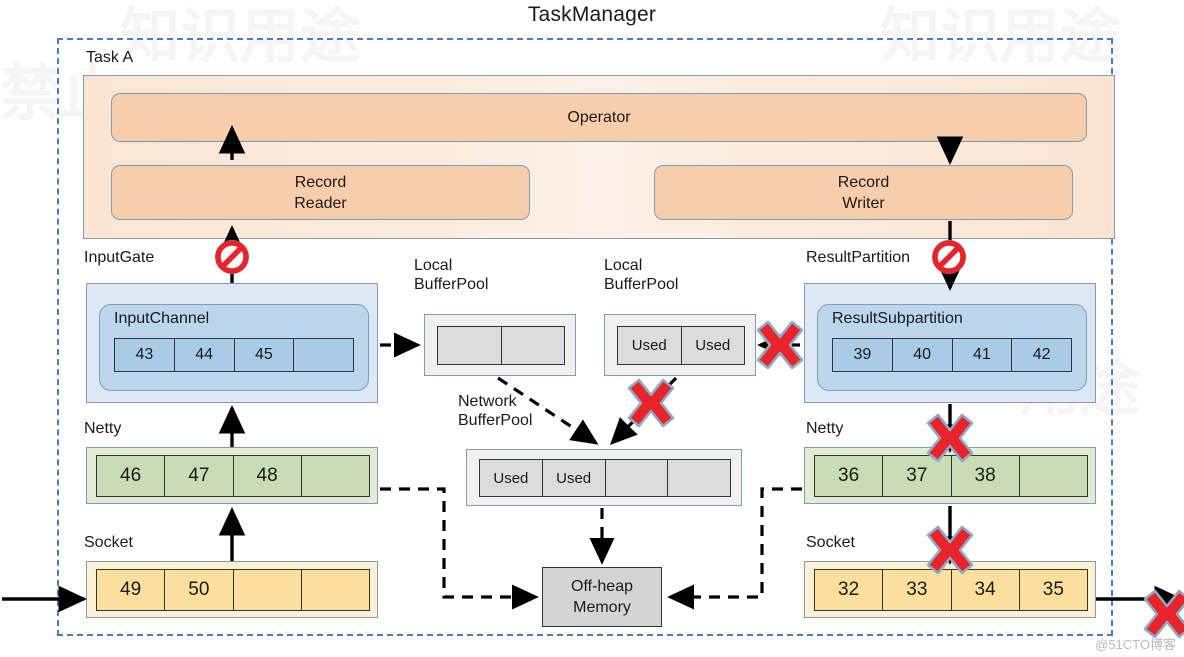 Image resolution: width=1184 pixels, height=657 pixels. Describe the element at coordinates (495, 411) in the screenshot. I see `network-bufferpool-label: Network BufferPool` at that location.